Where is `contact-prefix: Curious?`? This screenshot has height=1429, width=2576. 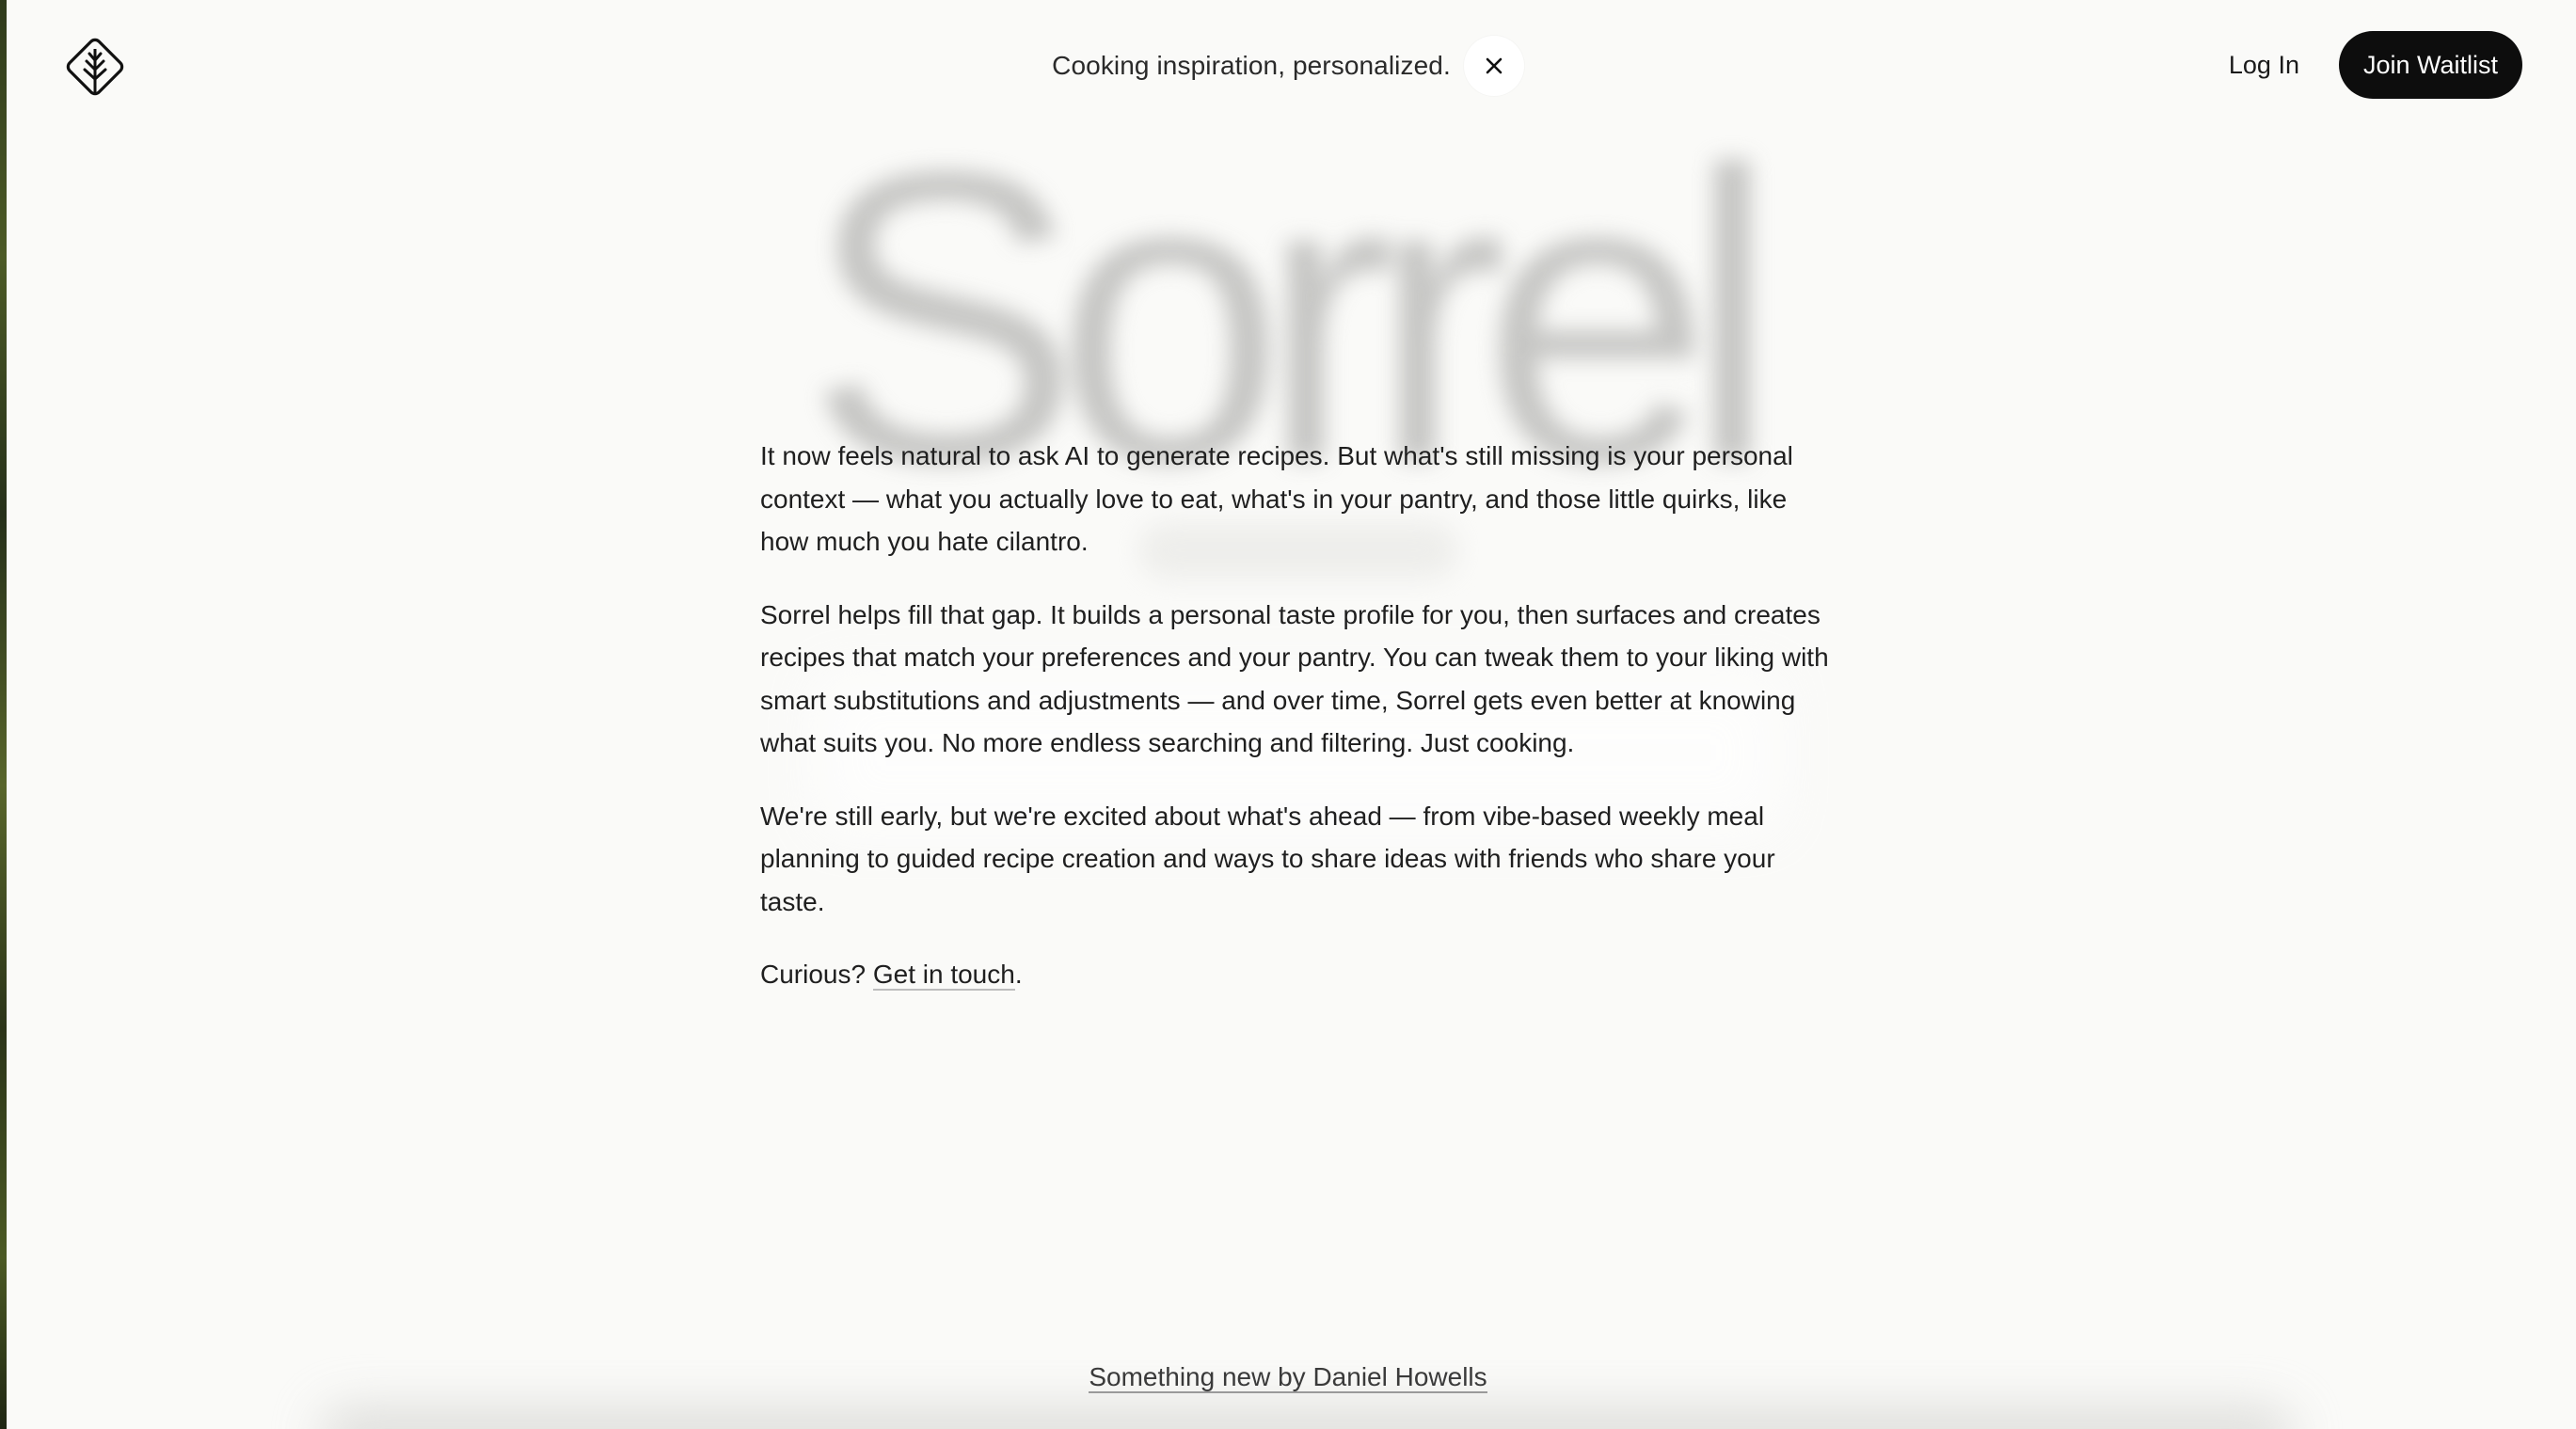 contact-prefix: Curious? is located at coordinates (816, 975).